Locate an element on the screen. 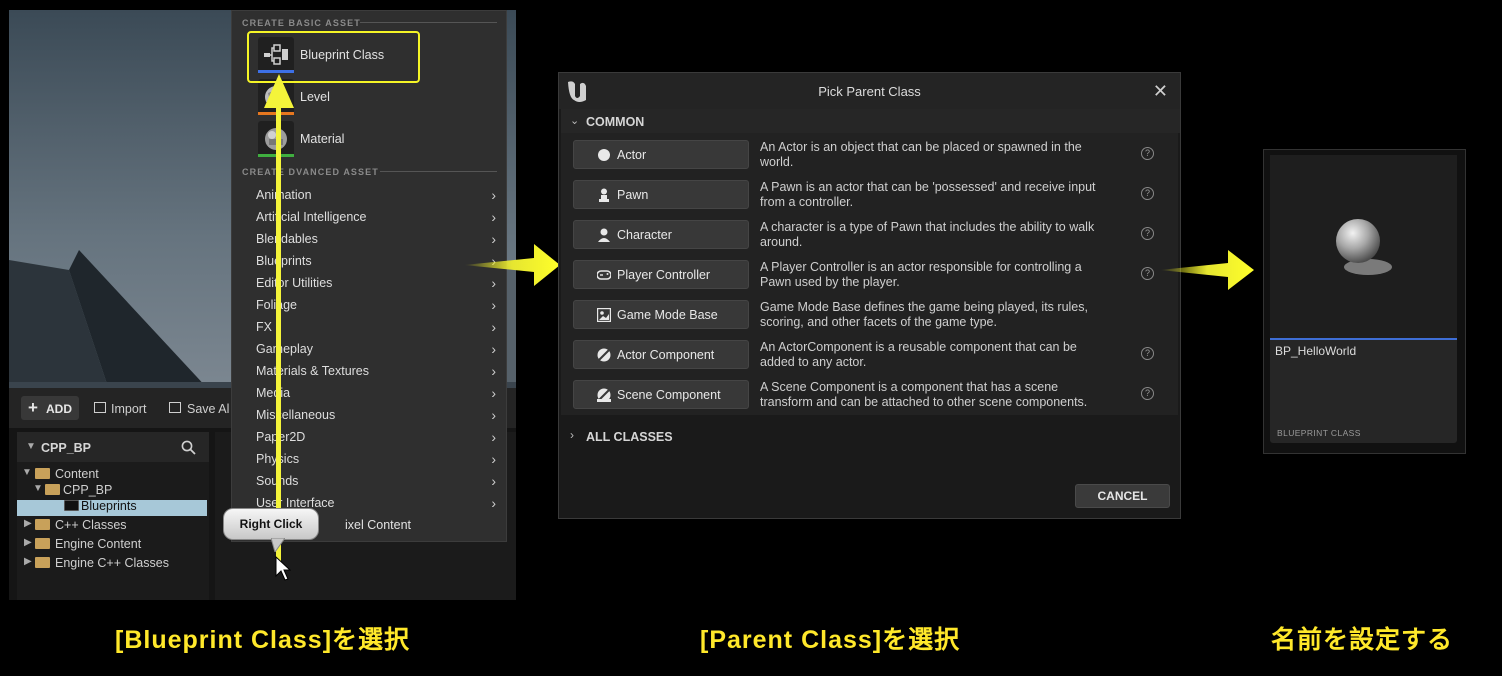 The width and height of the screenshot is (1502, 676). component-icon is located at coordinates (604, 355).